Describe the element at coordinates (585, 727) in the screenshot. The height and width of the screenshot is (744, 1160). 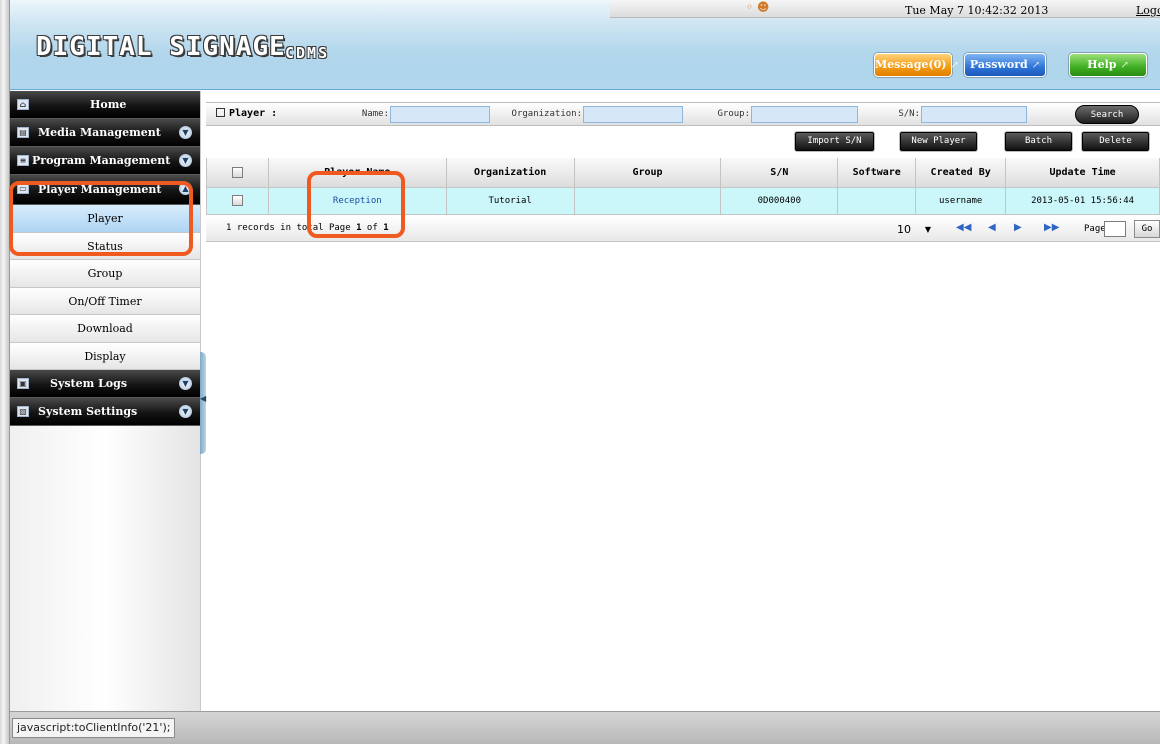
I see `browser-status-bar: javascript:toClientInfo('21');` at that location.